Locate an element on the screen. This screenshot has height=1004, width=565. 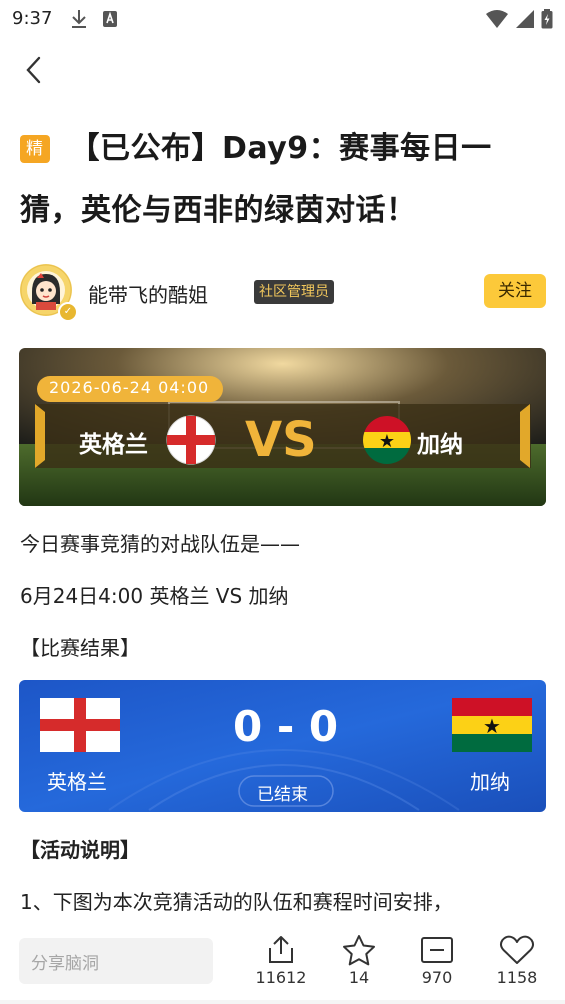
comment-button: 970 is located at coordinates (437, 960).